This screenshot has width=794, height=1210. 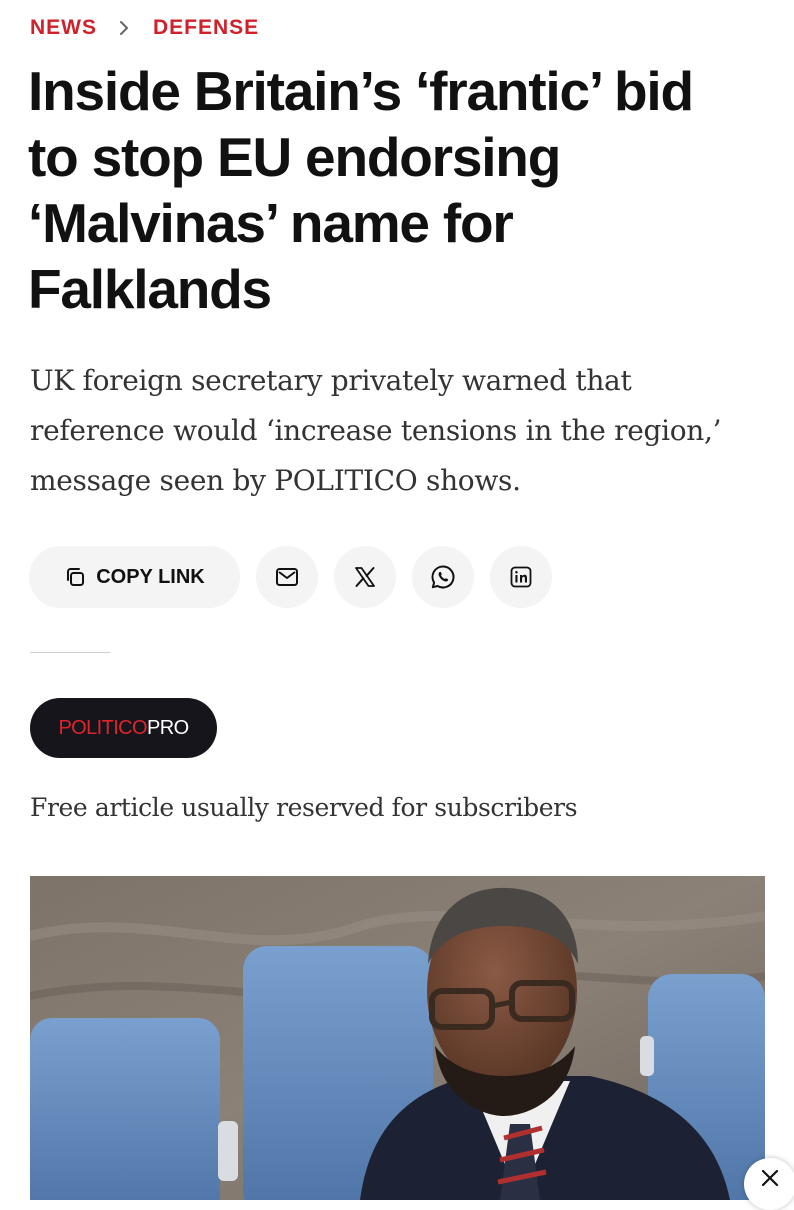 What do you see at coordinates (206, 28) in the screenshot?
I see `breadcrumb-defense-link: DEFENSE` at bounding box center [206, 28].